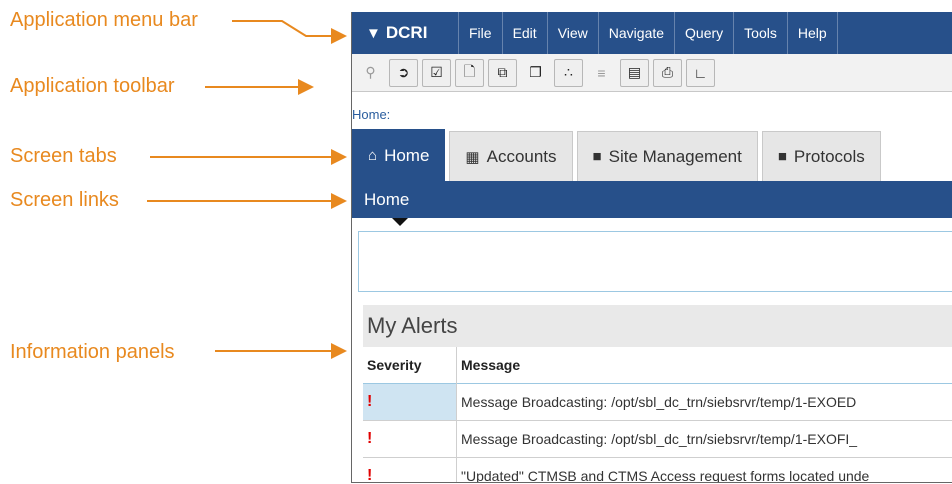 The height and width of the screenshot is (484, 952). What do you see at coordinates (469, 72) in the screenshot?
I see `new-record-icon: 🗋` at bounding box center [469, 72].